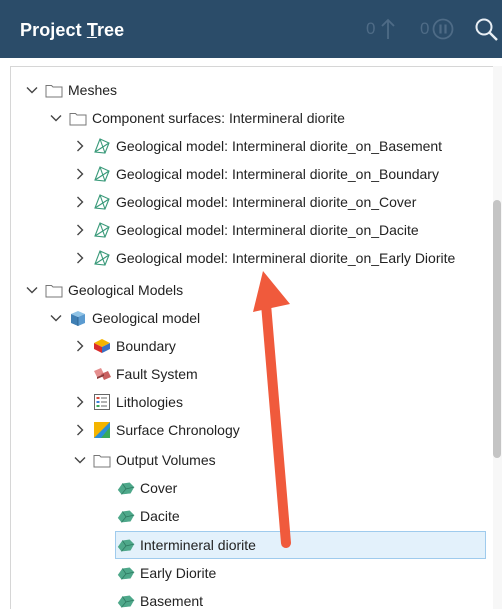  What do you see at coordinates (497, 329) in the screenshot?
I see `scrollbar-thumb` at bounding box center [497, 329].